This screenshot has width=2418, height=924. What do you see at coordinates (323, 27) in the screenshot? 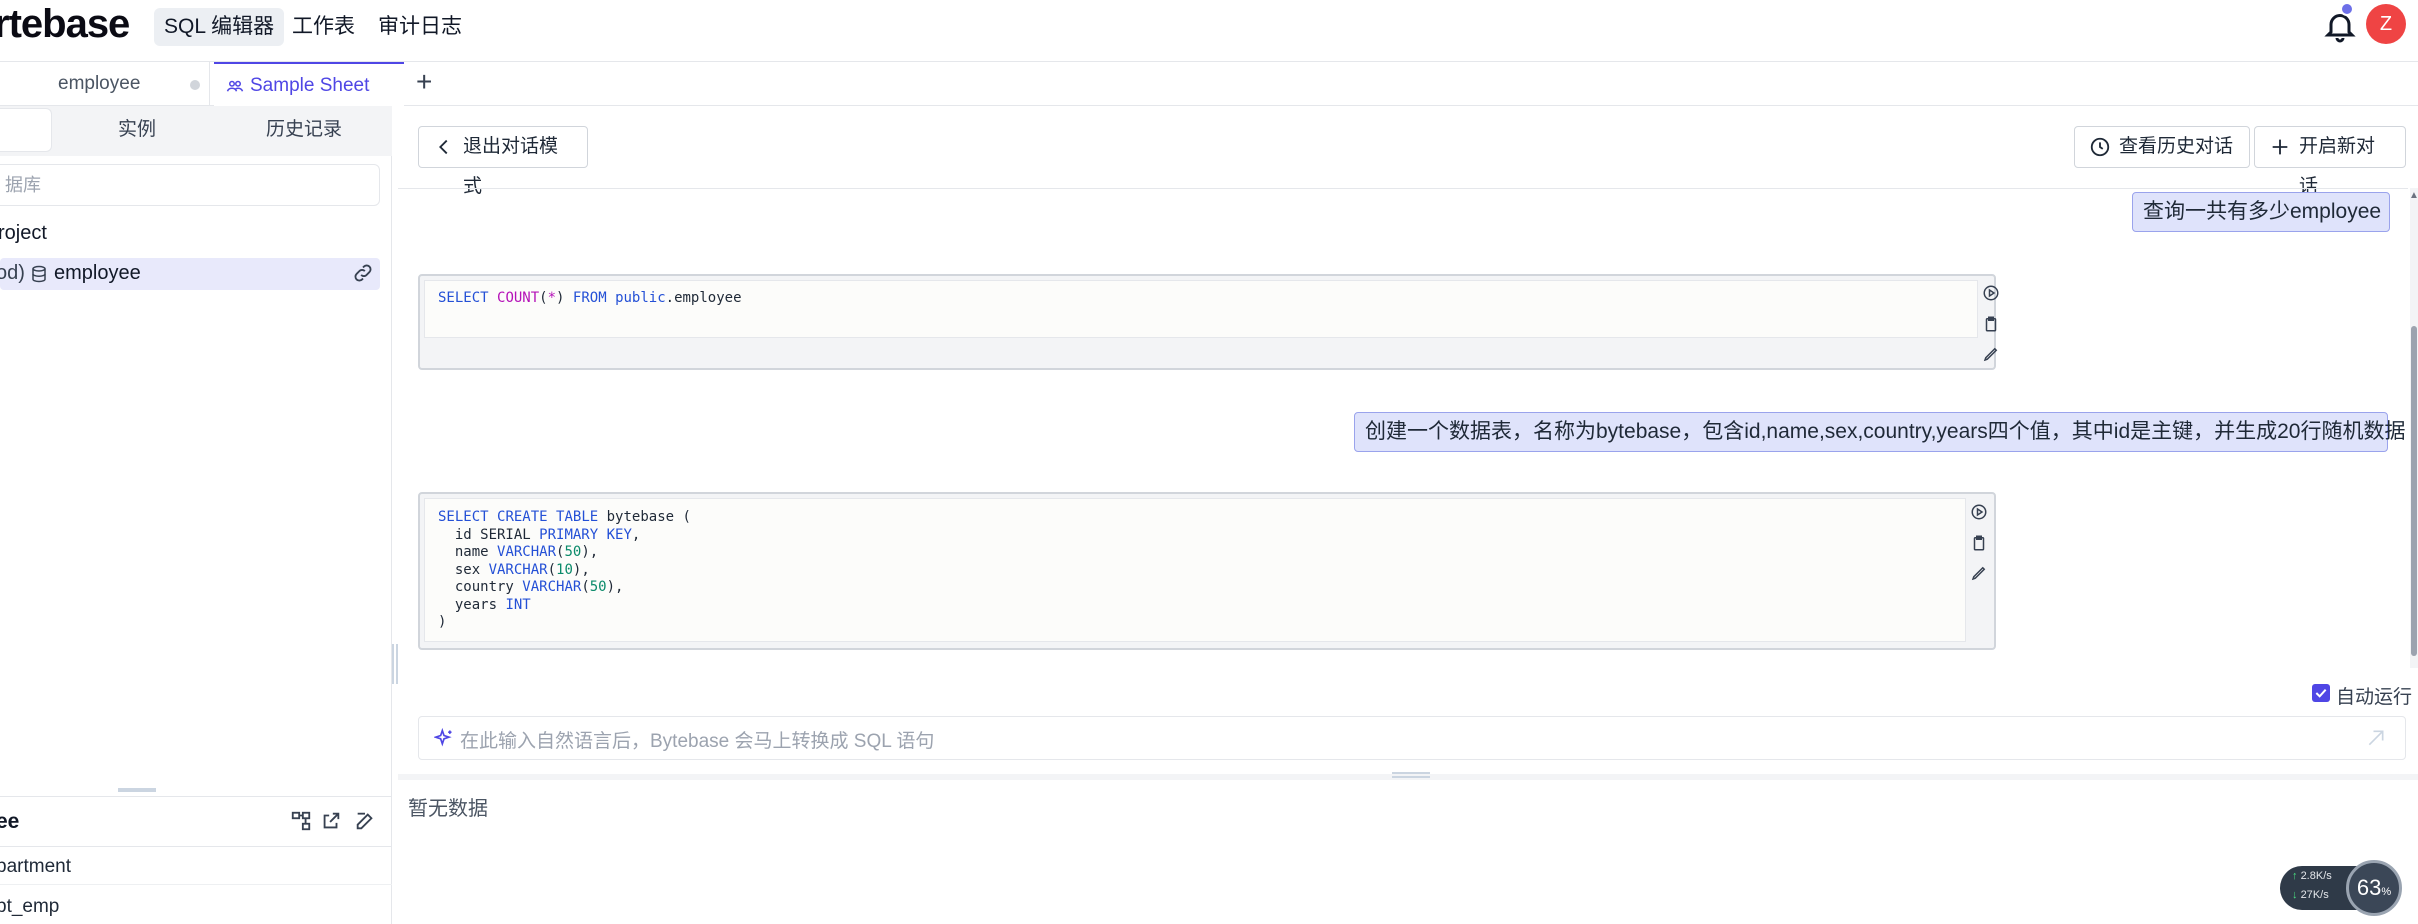
I see `nav-worksheets: 工作表` at bounding box center [323, 27].